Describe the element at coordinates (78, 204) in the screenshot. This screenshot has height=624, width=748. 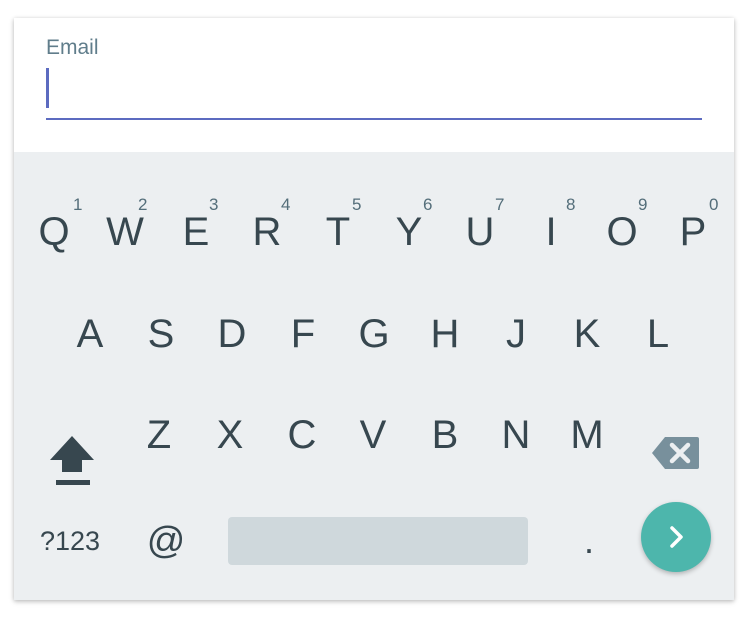
I see `key-hint: 1` at that location.